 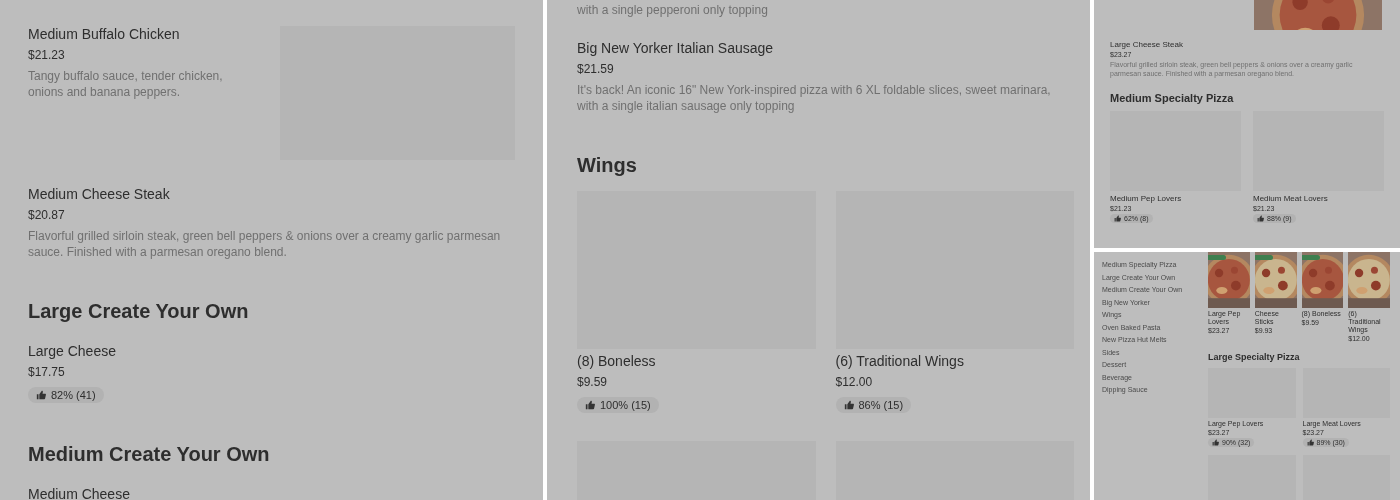 What do you see at coordinates (139, 311) in the screenshot?
I see `section-heading: Large Create Your Own` at bounding box center [139, 311].